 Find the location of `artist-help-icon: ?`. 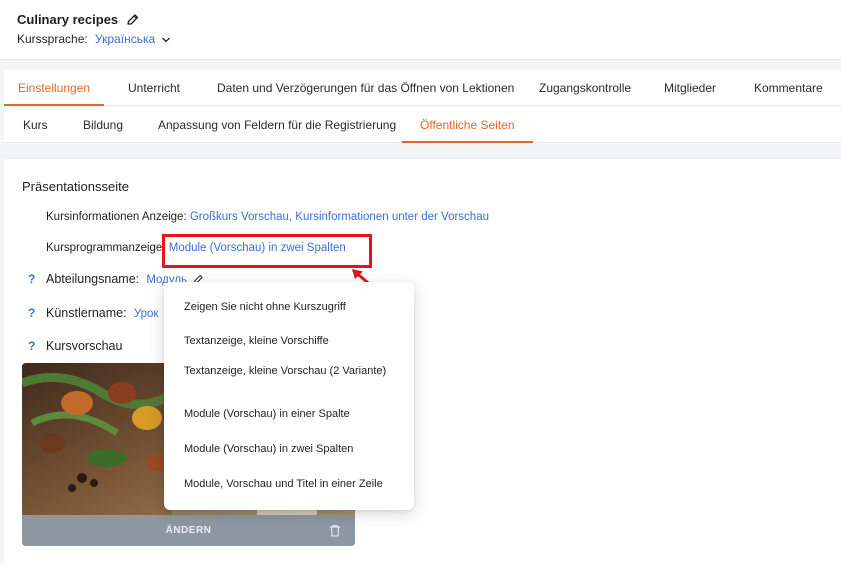

artist-help-icon: ? is located at coordinates (31, 313).